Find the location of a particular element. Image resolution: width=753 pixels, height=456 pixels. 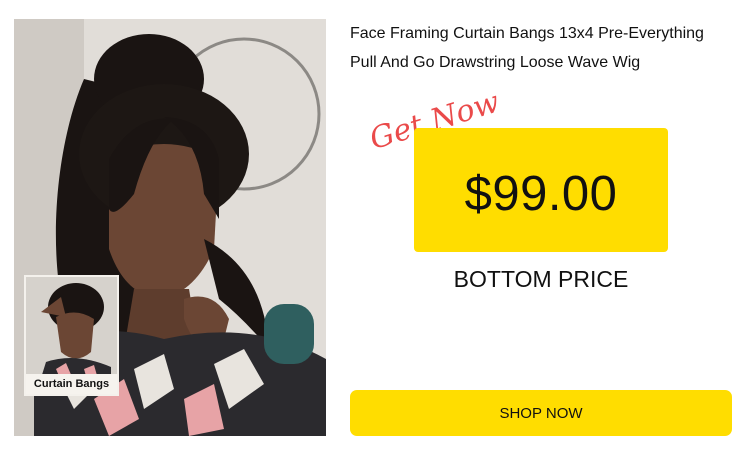

shop-now-button: SHOP NOW is located at coordinates (541, 413).